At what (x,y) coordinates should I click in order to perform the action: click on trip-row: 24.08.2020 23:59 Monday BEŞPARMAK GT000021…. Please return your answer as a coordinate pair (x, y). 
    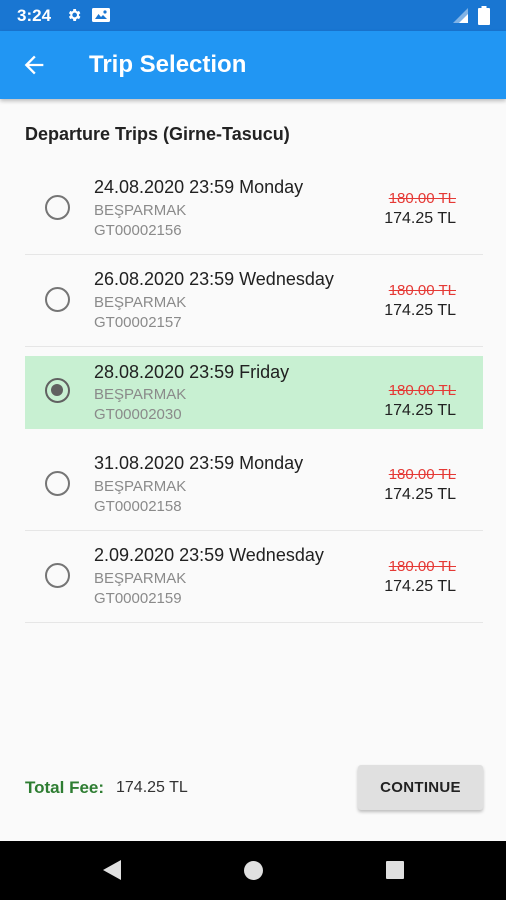
    Looking at the image, I should click on (254, 209).